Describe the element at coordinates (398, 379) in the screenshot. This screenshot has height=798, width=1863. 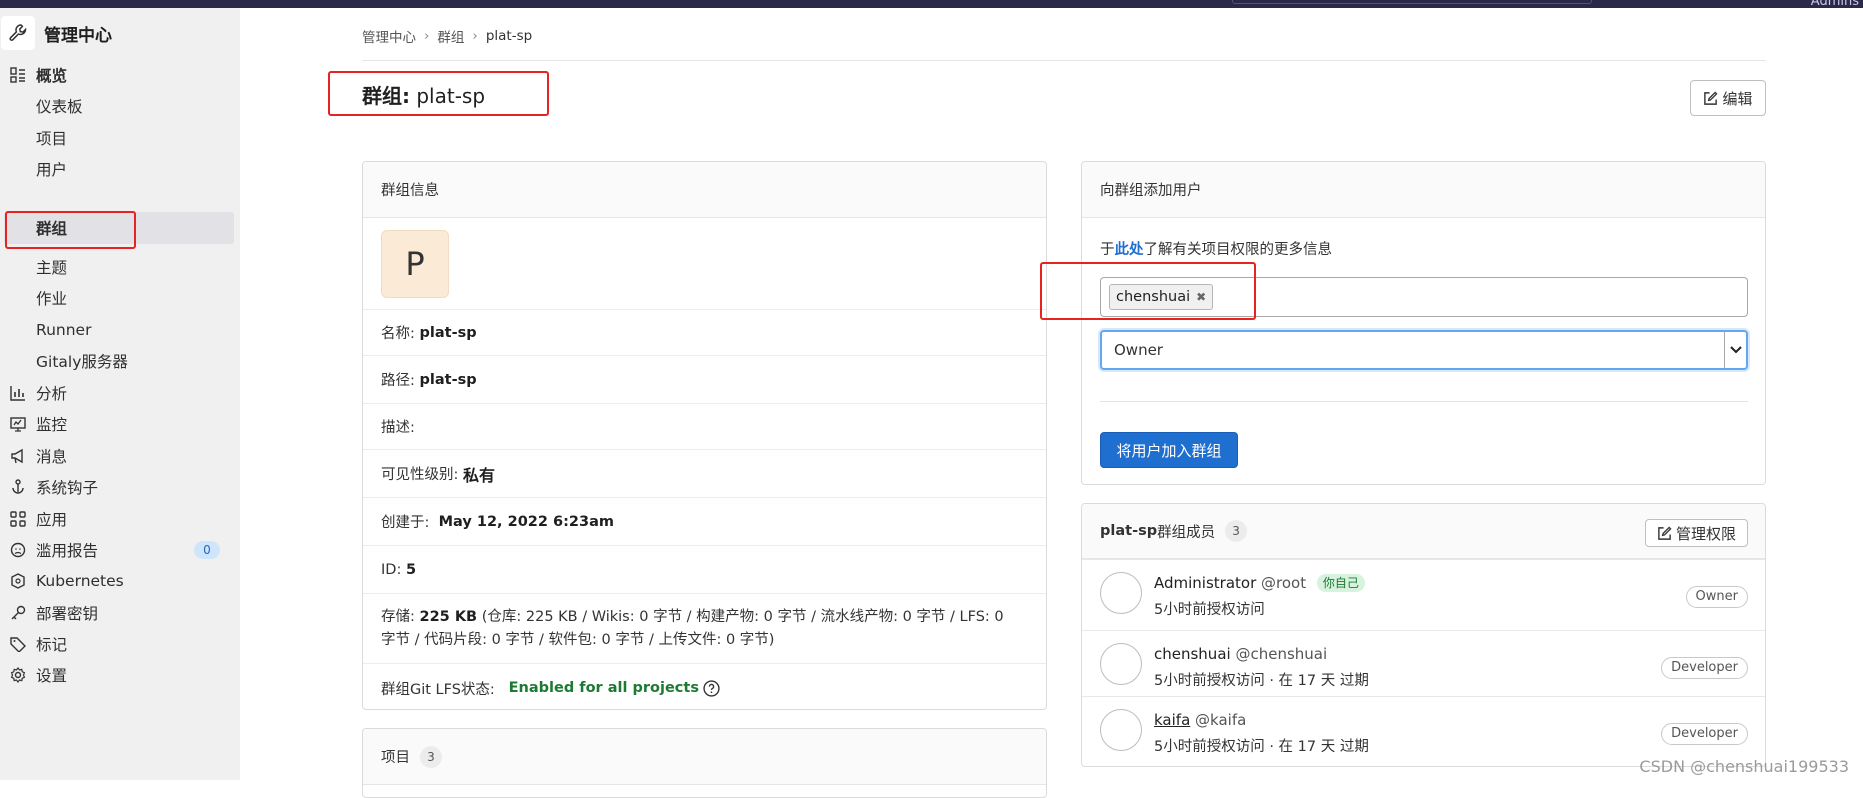
I see `field-label: 路径:` at that location.